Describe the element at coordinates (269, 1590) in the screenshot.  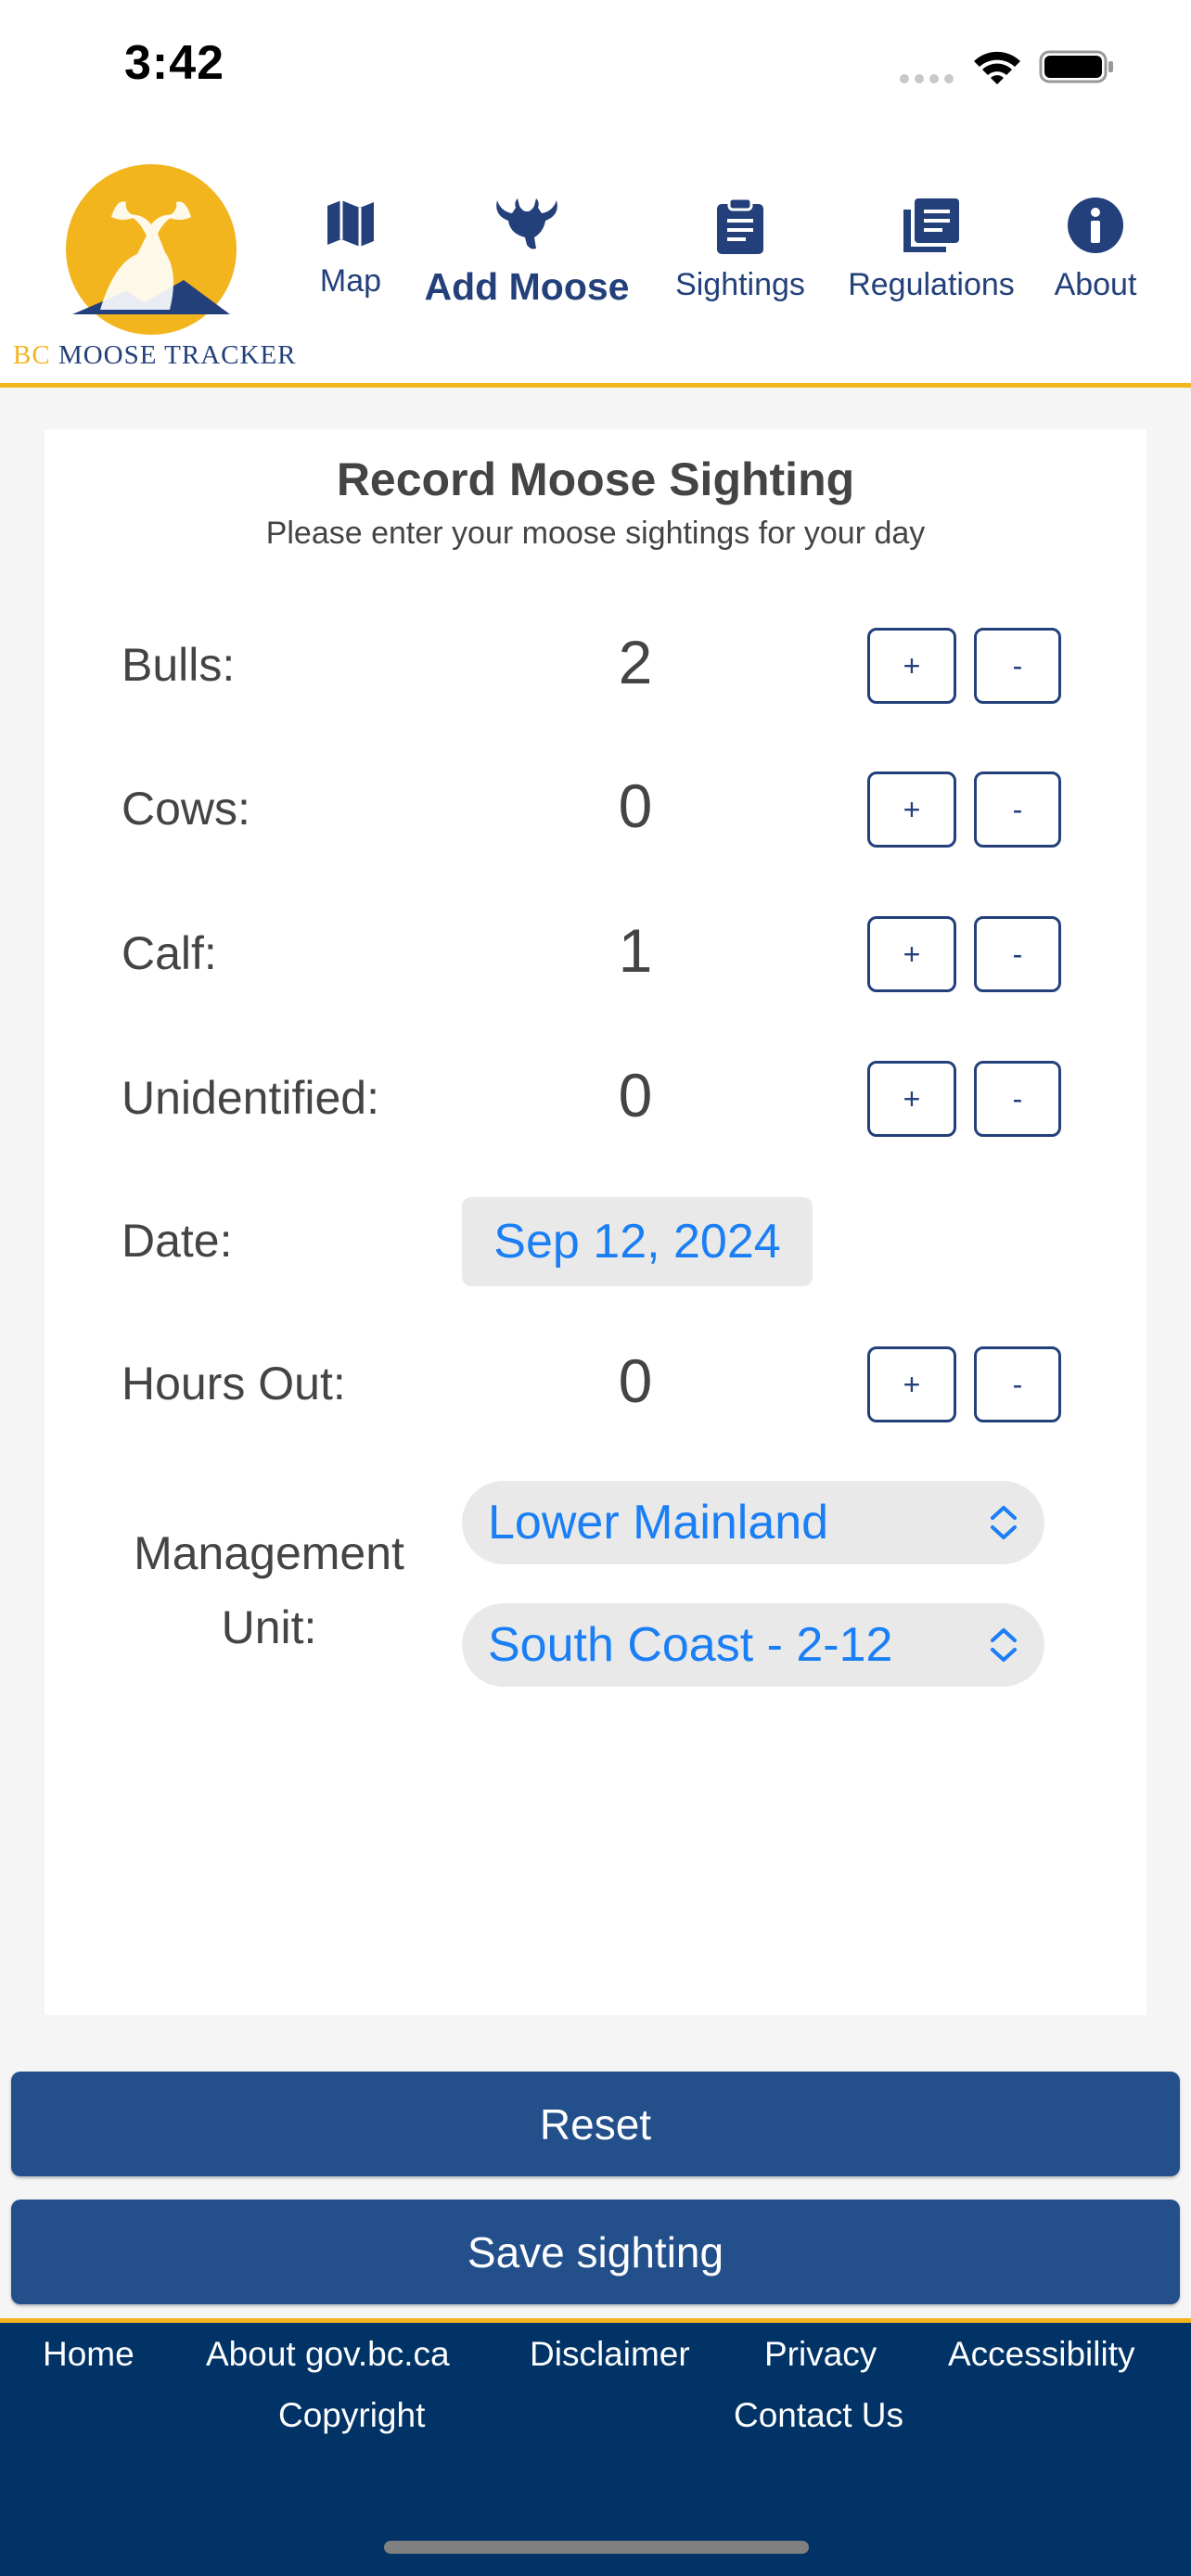
I see `management-unit-label: Management Unit:` at that location.